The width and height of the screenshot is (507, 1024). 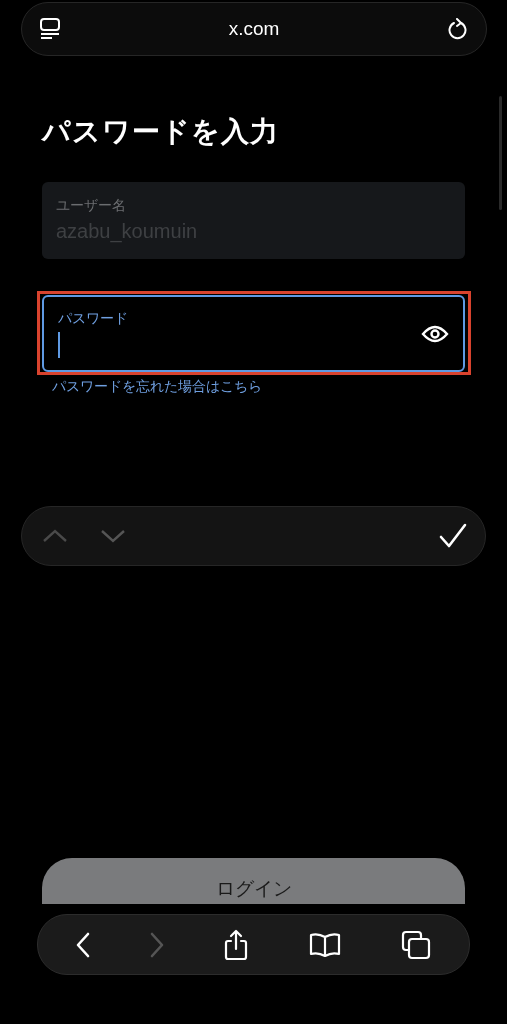 What do you see at coordinates (93, 318) in the screenshot?
I see `field-label: パスワード` at bounding box center [93, 318].